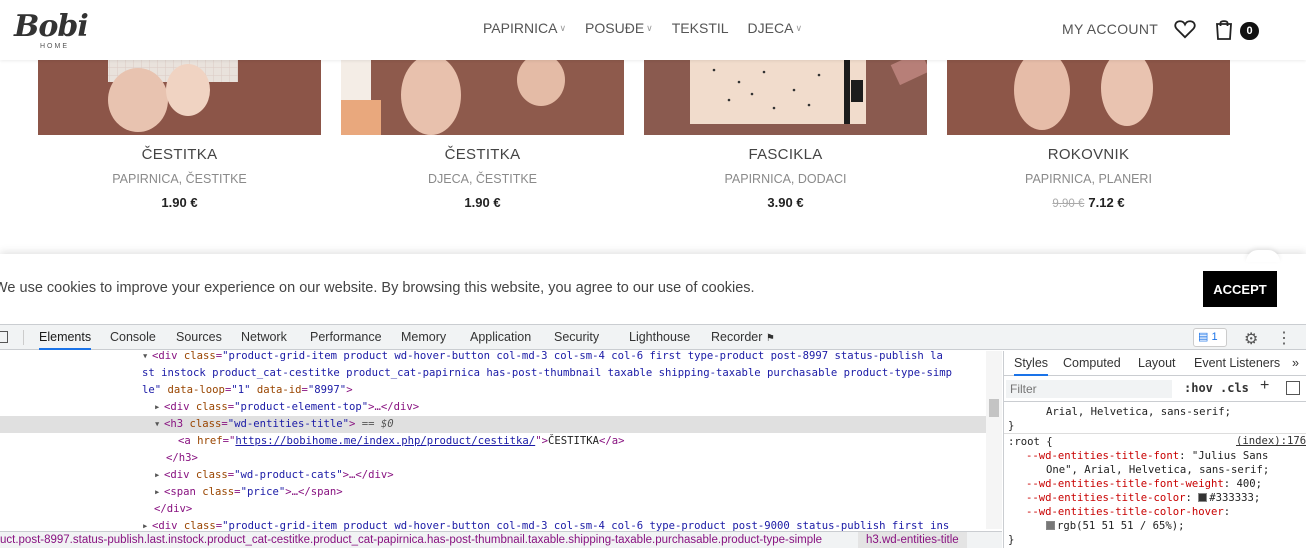 Image resolution: width=1306 pixels, height=548 pixels. Describe the element at coordinates (210, 441) in the screenshot. I see `dom-attr: href` at that location.